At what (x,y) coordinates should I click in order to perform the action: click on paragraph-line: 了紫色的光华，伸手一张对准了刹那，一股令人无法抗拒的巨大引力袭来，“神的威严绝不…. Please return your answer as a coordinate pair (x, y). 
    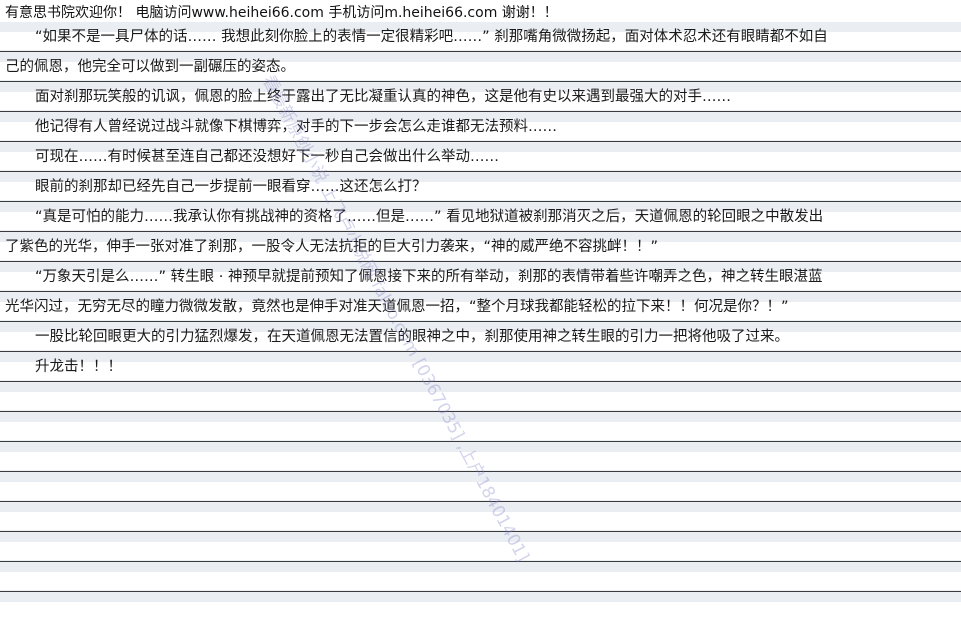
    Looking at the image, I should click on (332, 247).